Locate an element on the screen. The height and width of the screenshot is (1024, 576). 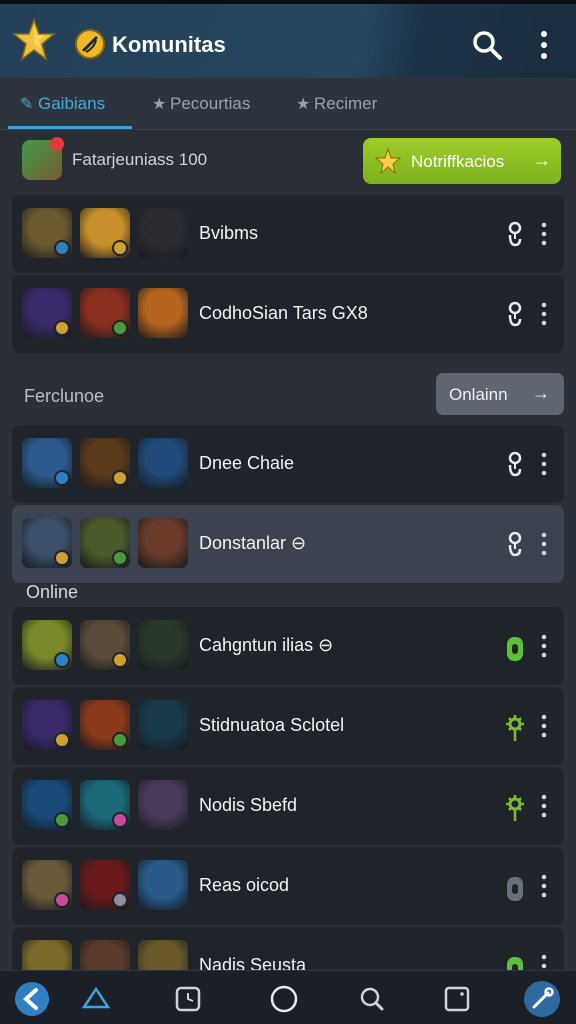
home-circle-icon is located at coordinates (284, 999).